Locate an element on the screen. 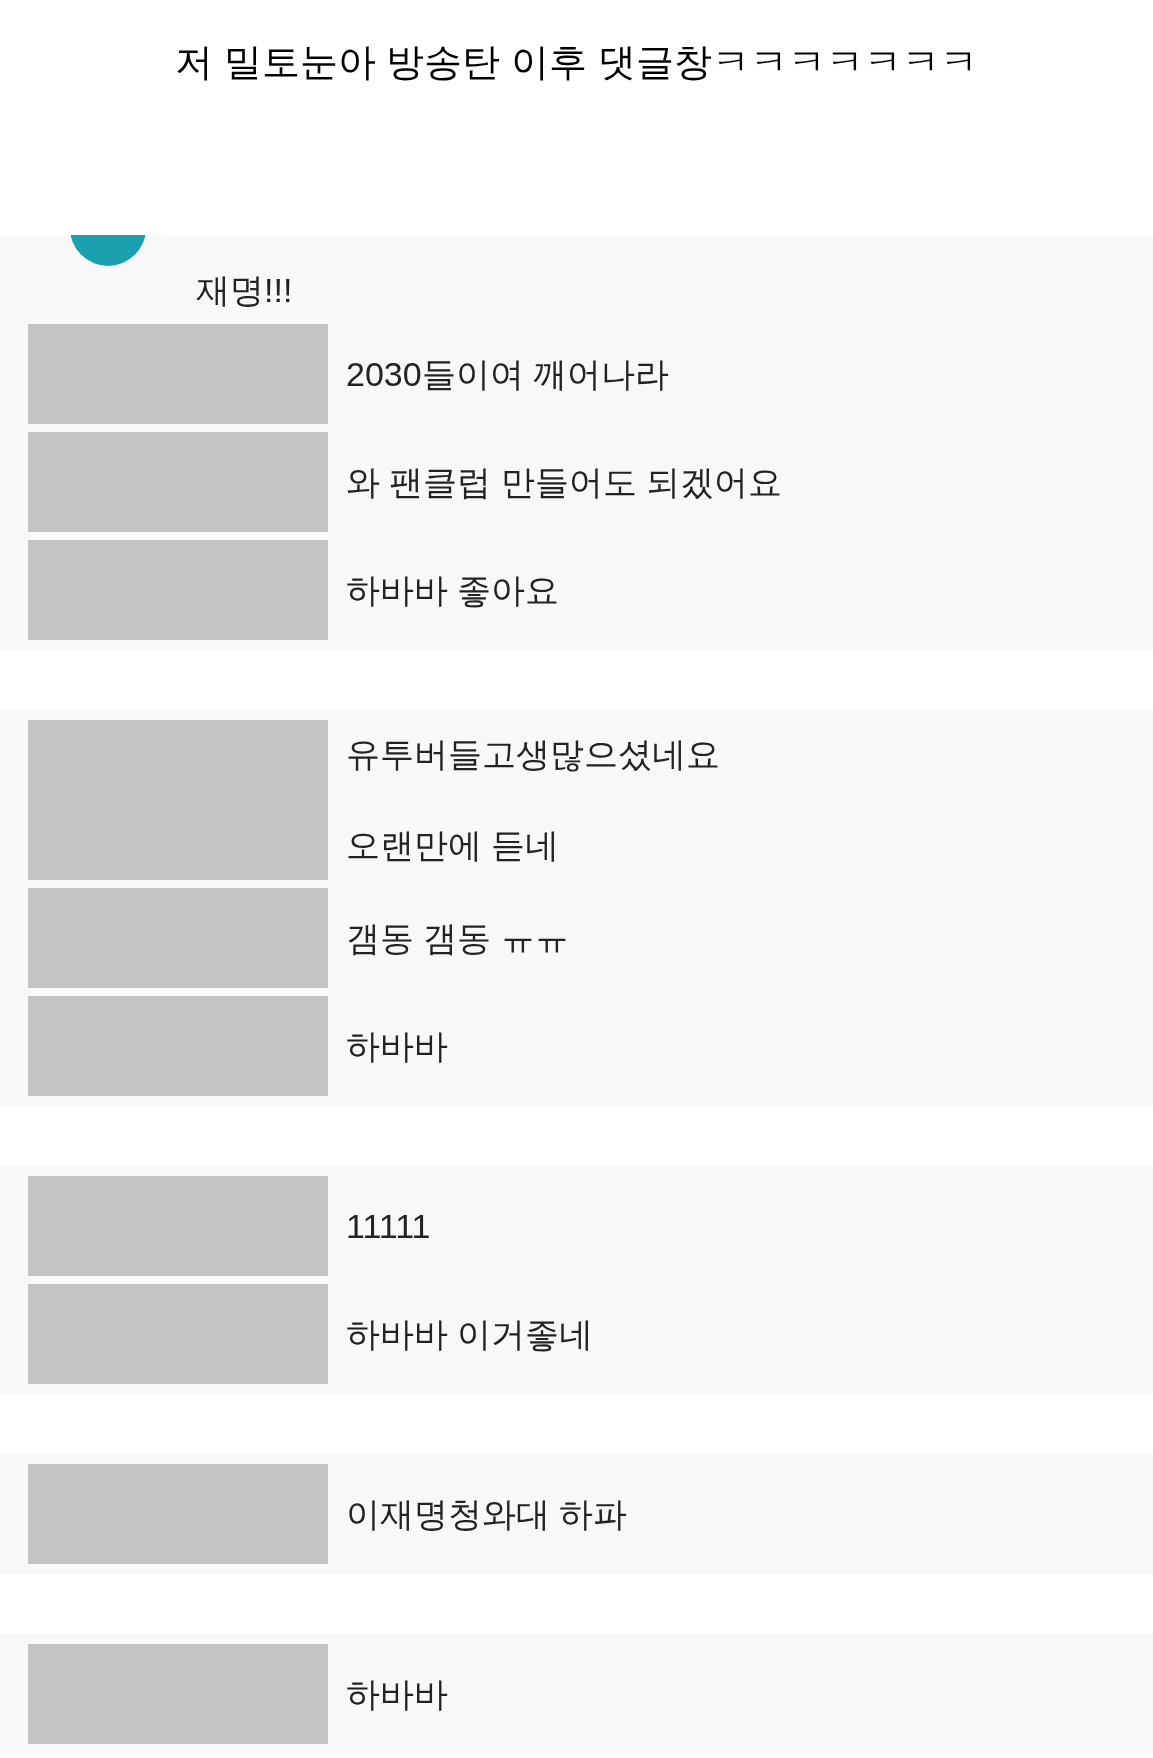  comment-text: 와 팬클럽 만들어도 되겠어요 is located at coordinates (564, 482).